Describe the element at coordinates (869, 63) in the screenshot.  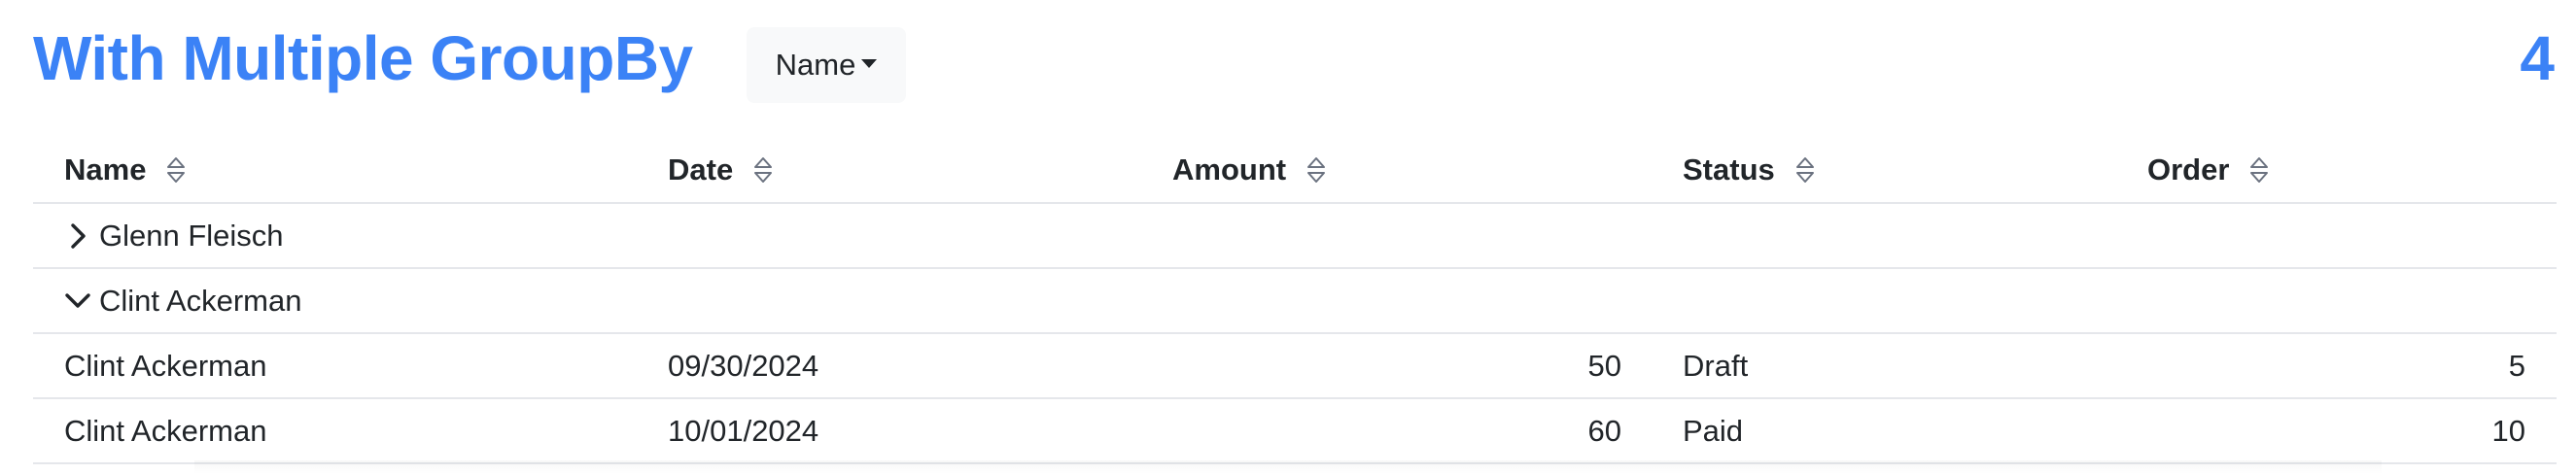
I see `caret-down-icon` at that location.